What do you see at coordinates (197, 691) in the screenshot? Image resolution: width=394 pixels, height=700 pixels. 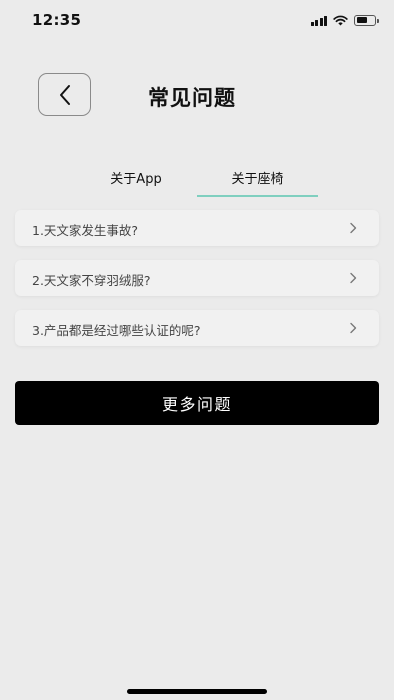 I see `home-indicator` at bounding box center [197, 691].